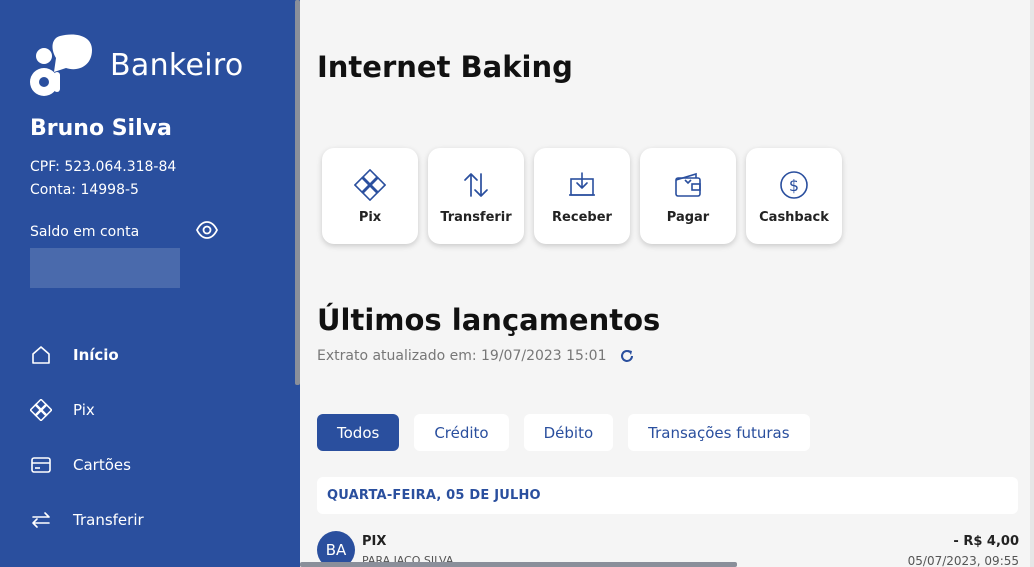  I want to click on vertical-scrollbar, so click(1032, 283).